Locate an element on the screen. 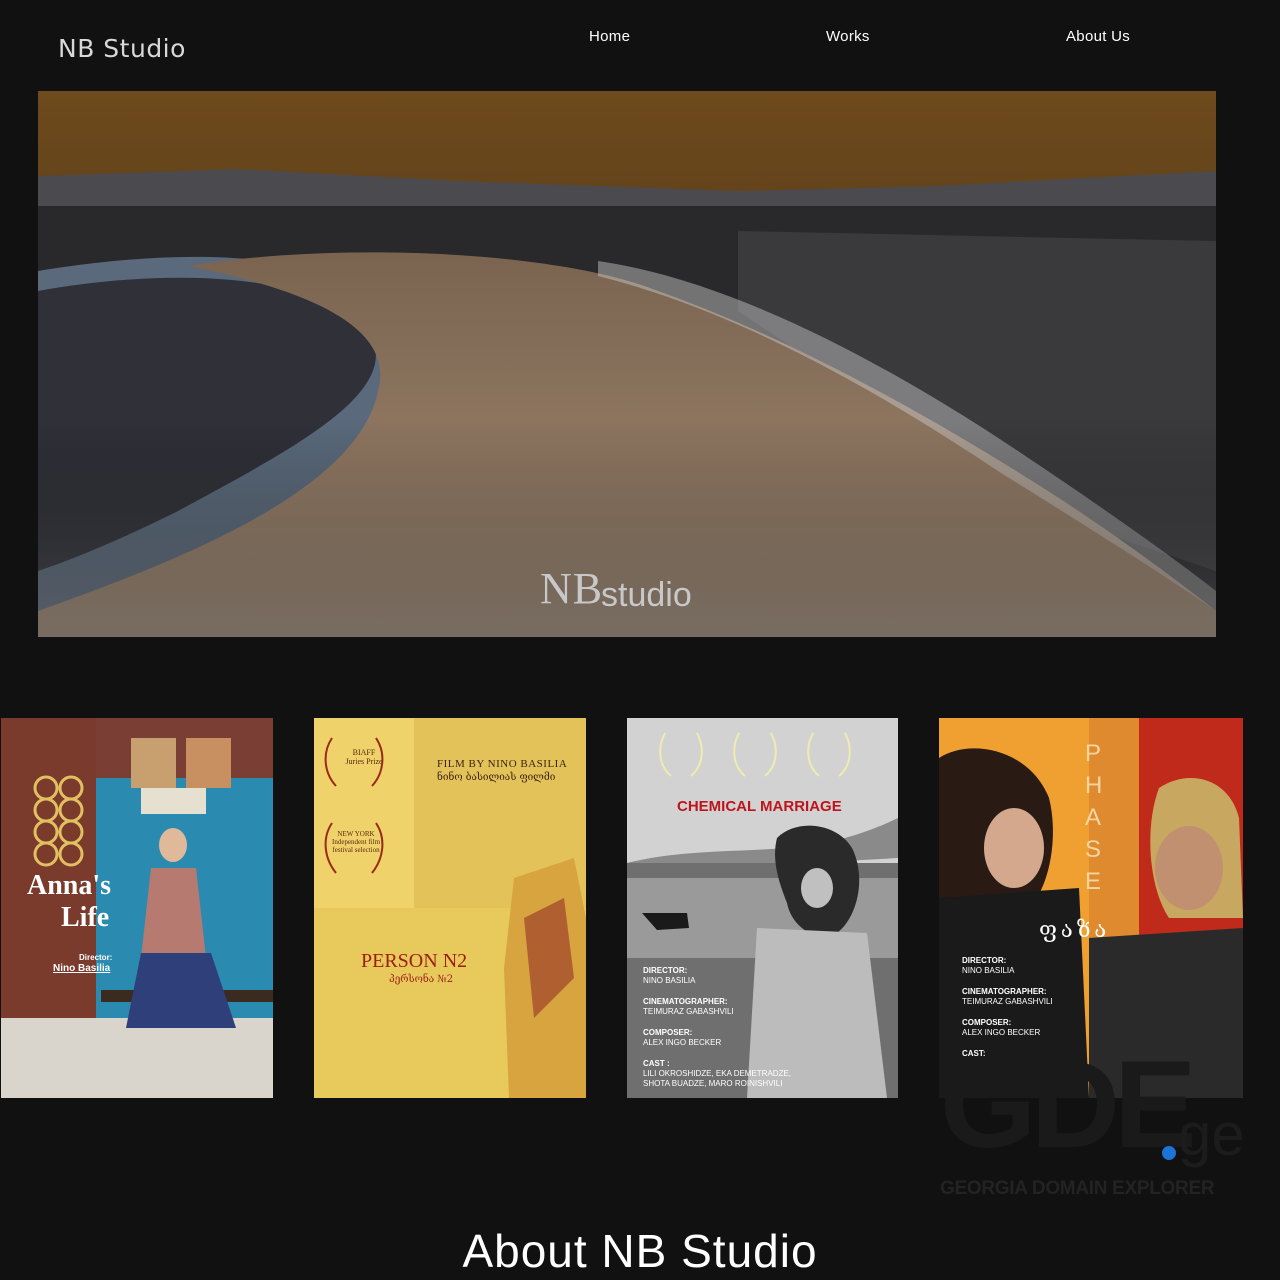 This screenshot has height=1280, width=1280. poster-phase-title-letter-h: H is located at coordinates (1094, 785).